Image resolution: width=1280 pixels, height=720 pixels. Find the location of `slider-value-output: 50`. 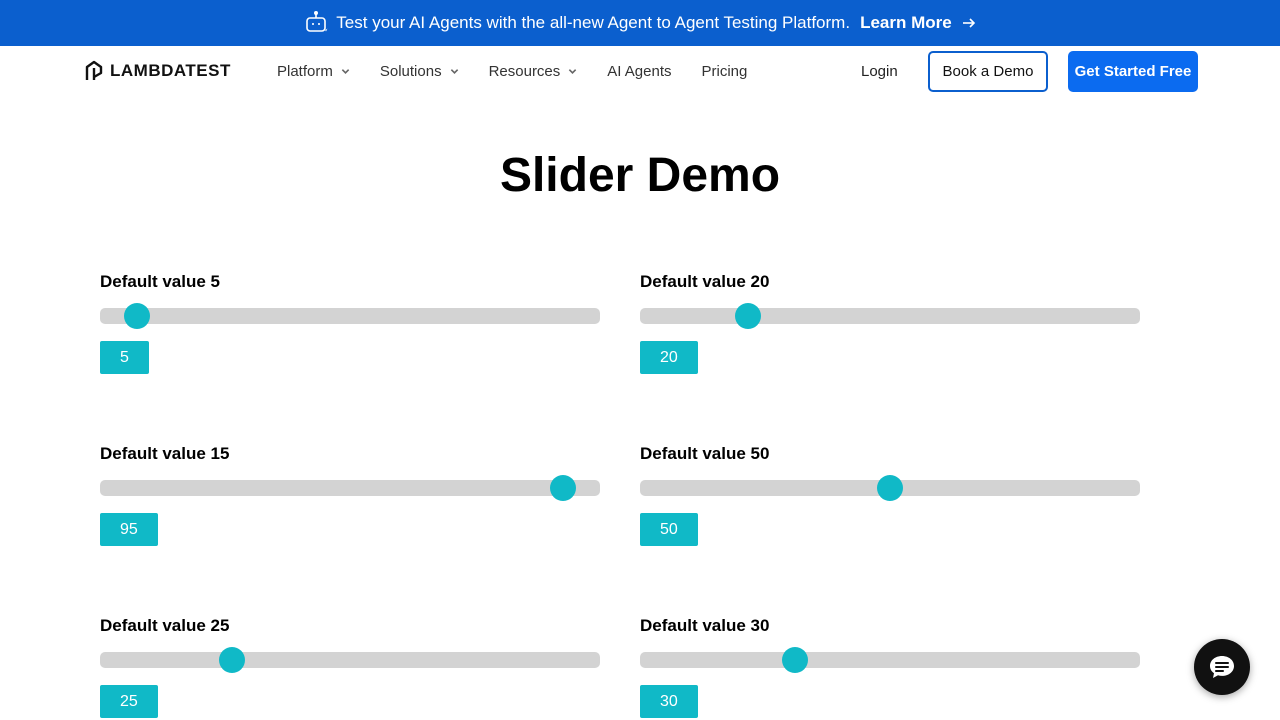

slider-value-output: 50 is located at coordinates (669, 529).